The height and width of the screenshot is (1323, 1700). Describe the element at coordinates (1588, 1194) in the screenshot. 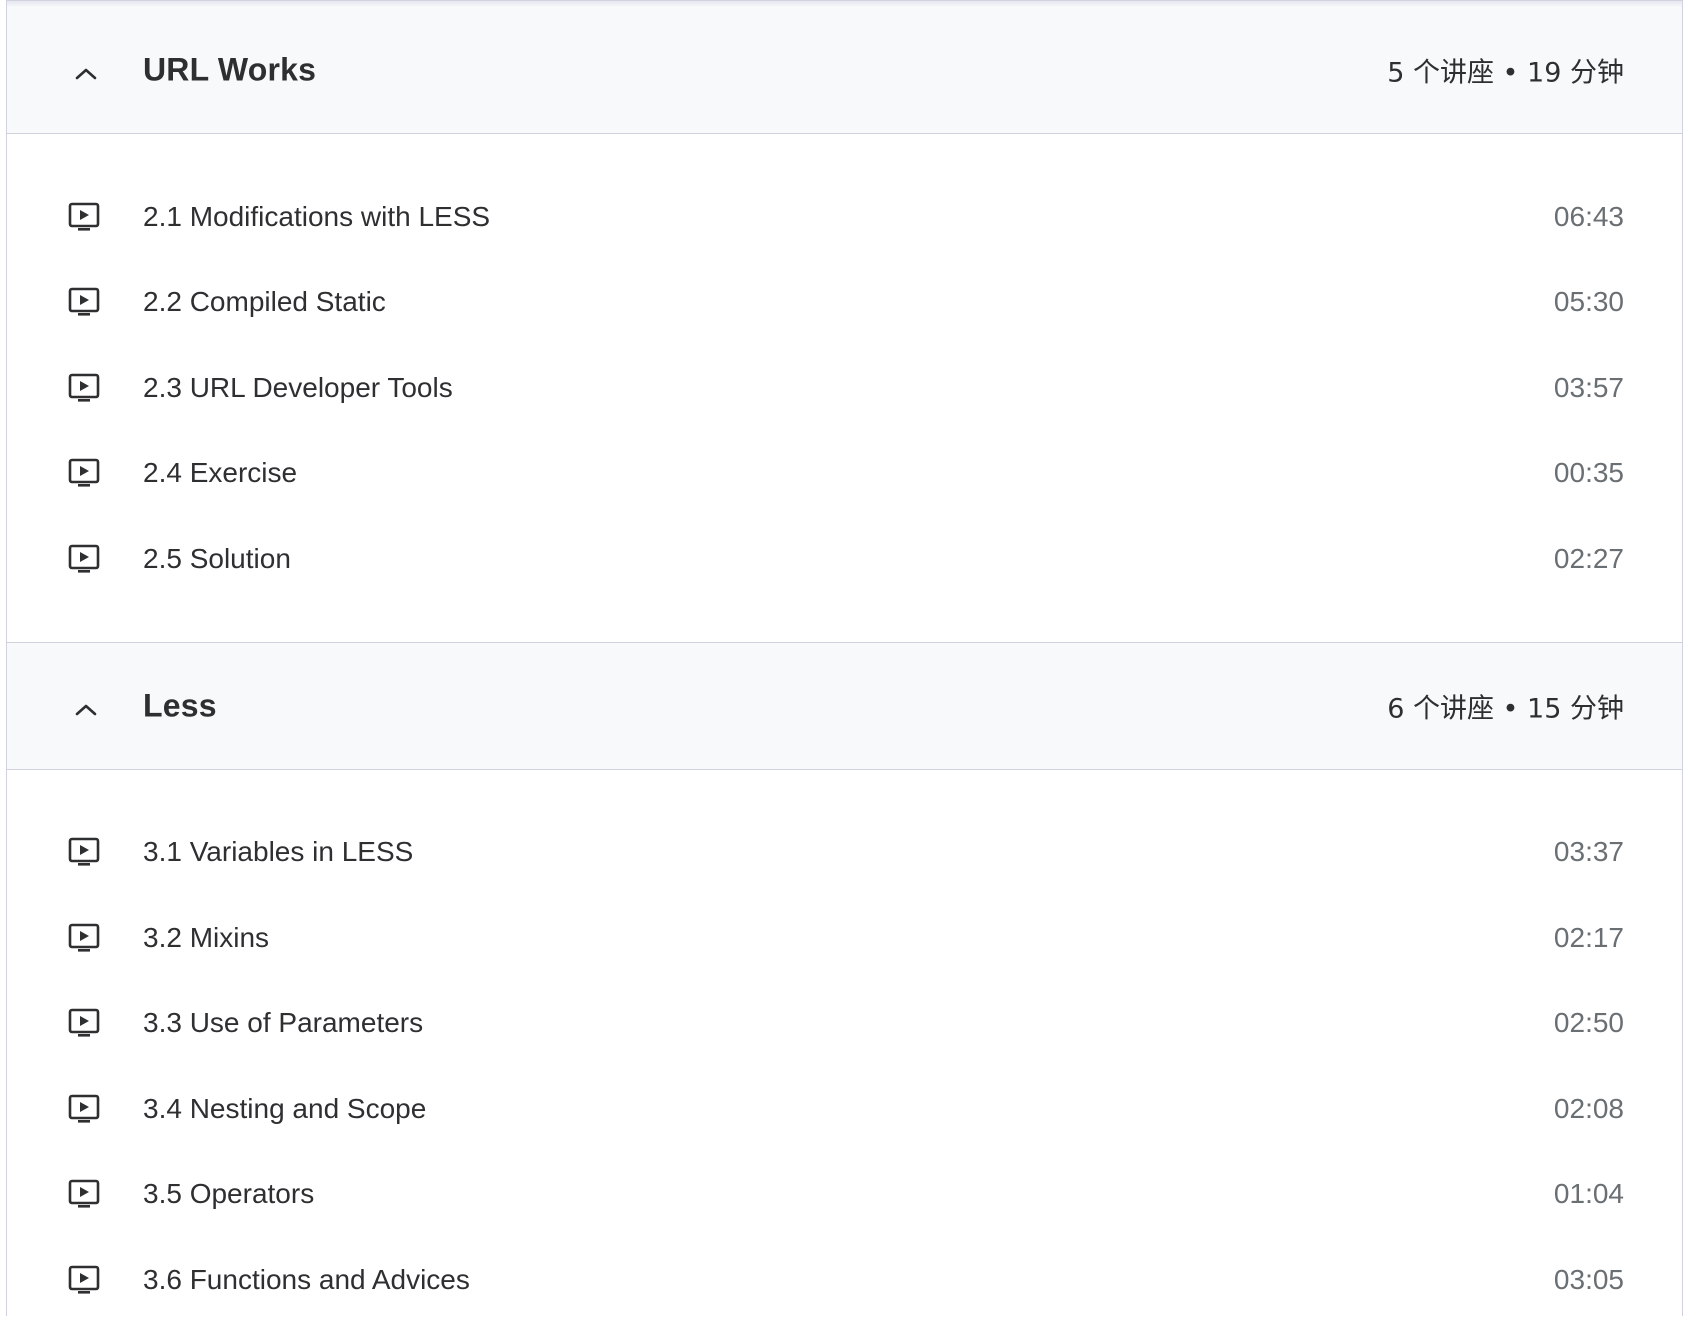

I see `lecture-duration: 01:04` at that location.